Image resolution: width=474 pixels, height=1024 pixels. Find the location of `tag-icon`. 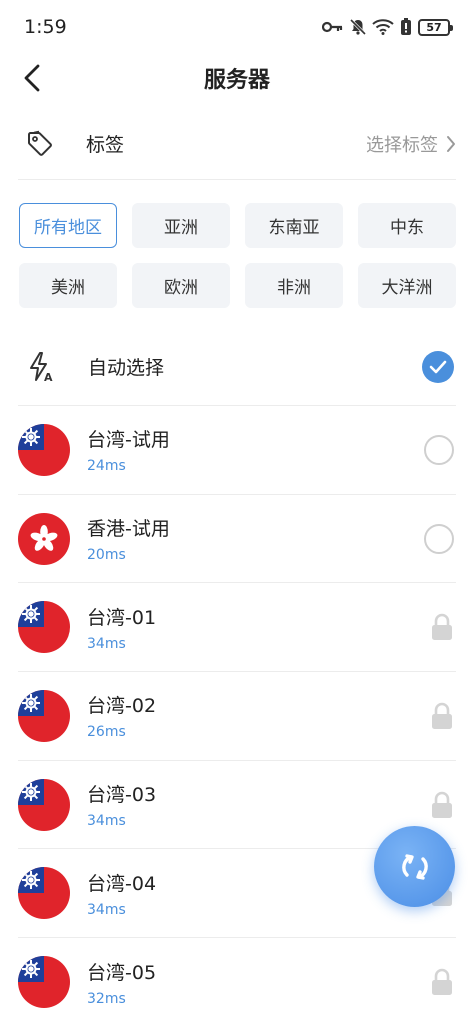

tag-icon is located at coordinates (46, 144).